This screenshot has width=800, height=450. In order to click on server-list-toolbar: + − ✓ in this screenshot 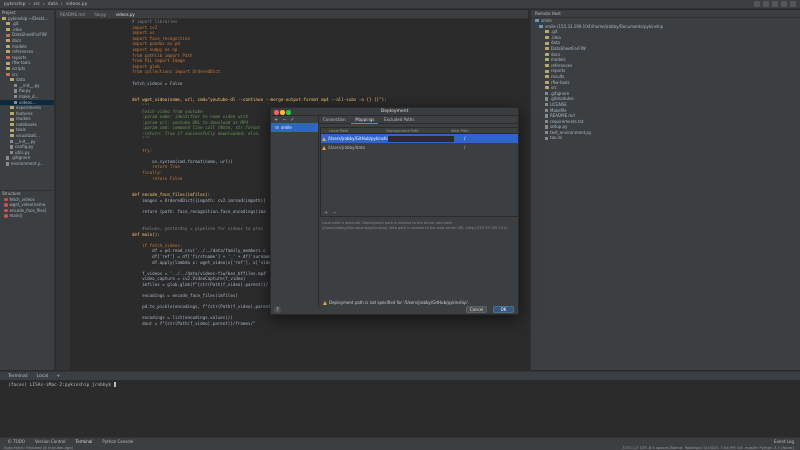, I will do `click(294, 119)`.